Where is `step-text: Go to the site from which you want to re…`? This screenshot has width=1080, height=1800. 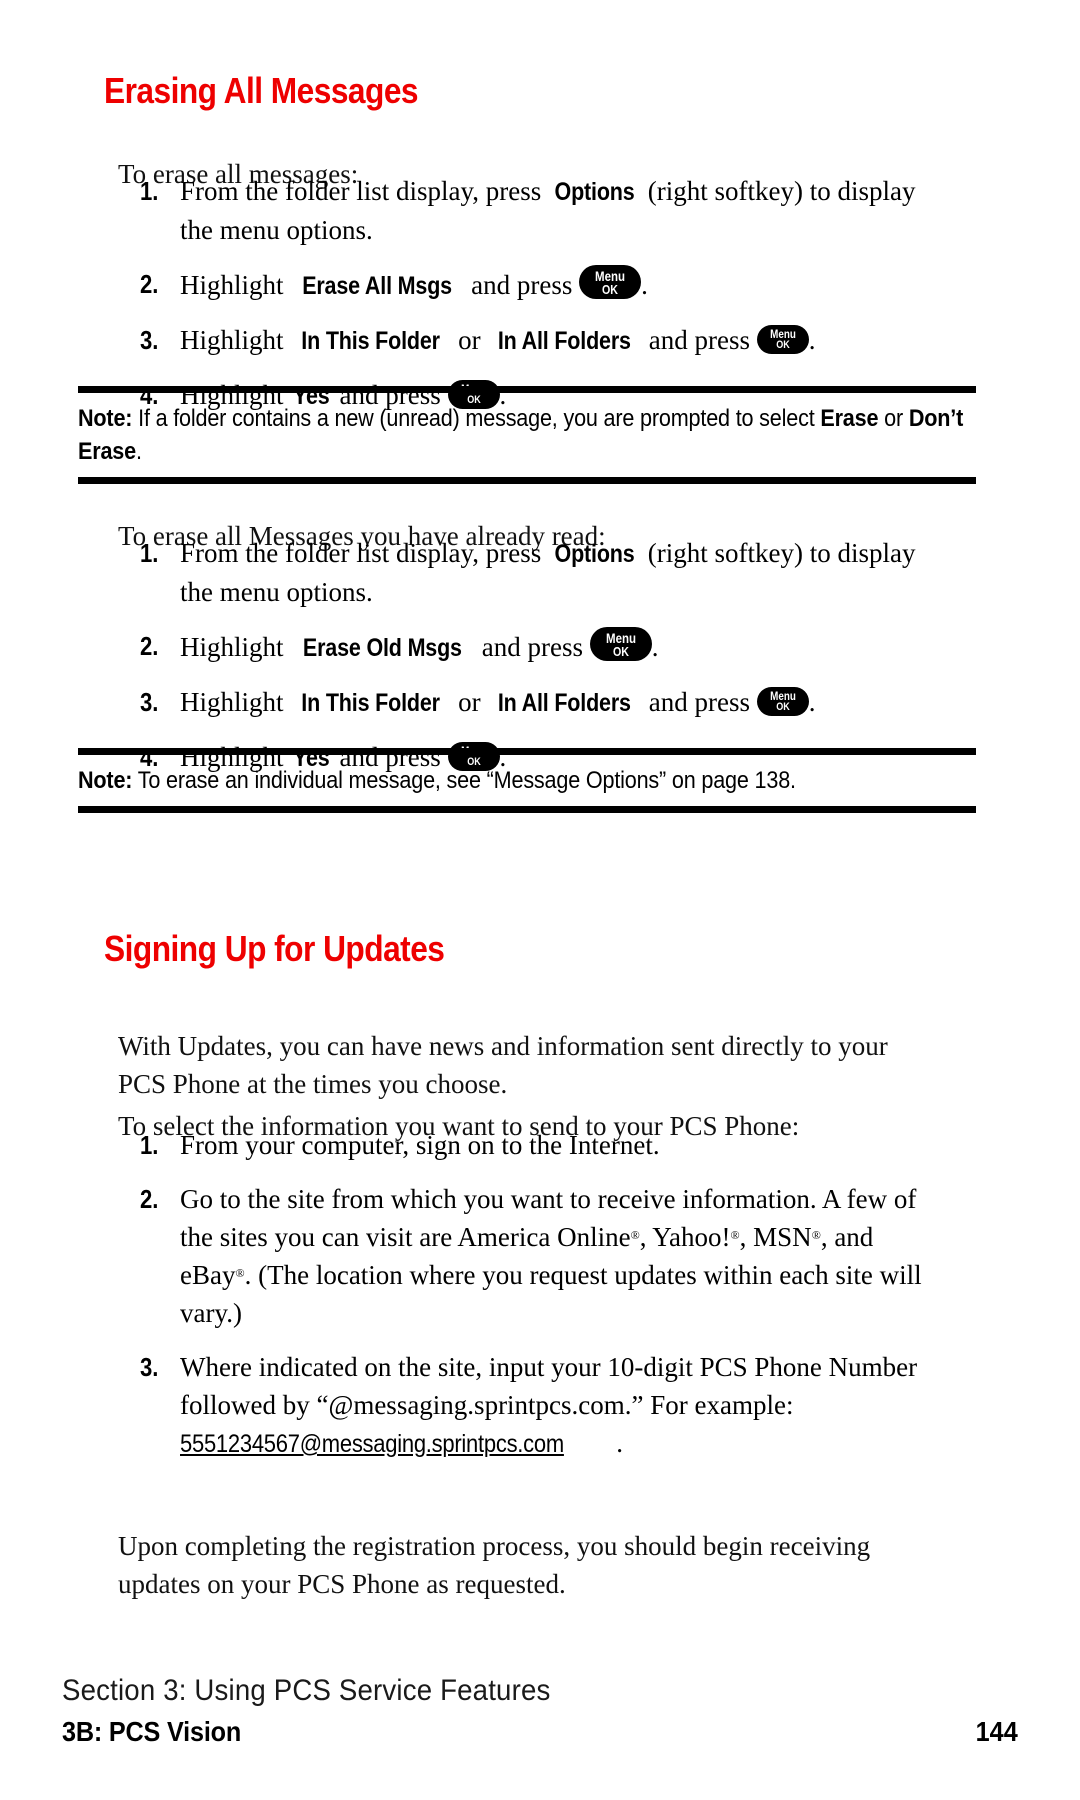 step-text: Go to the site from which you want to re… is located at coordinates (551, 1256).